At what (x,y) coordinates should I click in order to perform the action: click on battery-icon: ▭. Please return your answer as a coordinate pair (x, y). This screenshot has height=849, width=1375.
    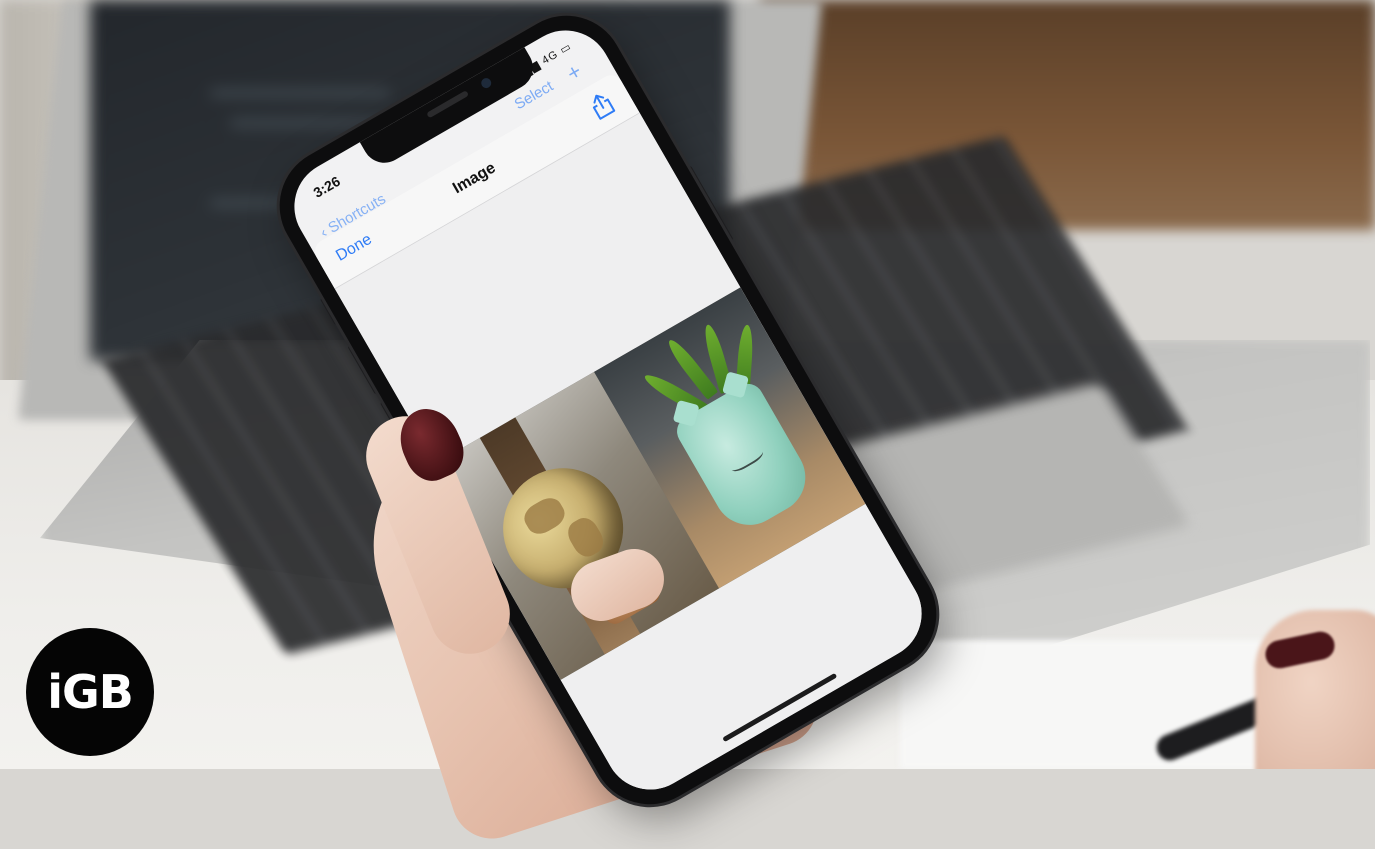
    Looking at the image, I should click on (566, 48).